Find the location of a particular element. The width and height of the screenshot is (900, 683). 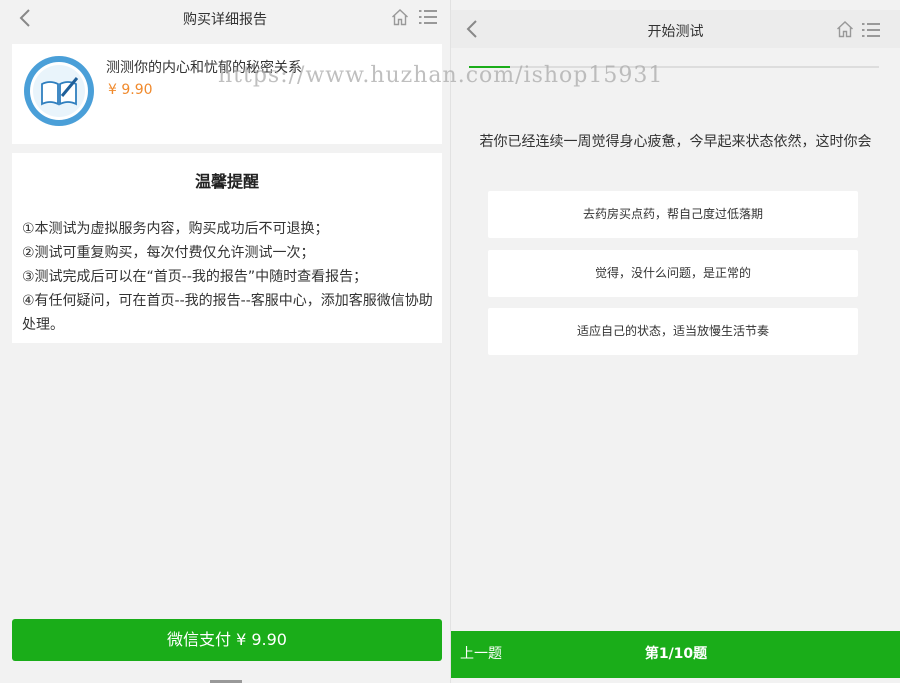

page-title: 开始测试 is located at coordinates (675, 32).